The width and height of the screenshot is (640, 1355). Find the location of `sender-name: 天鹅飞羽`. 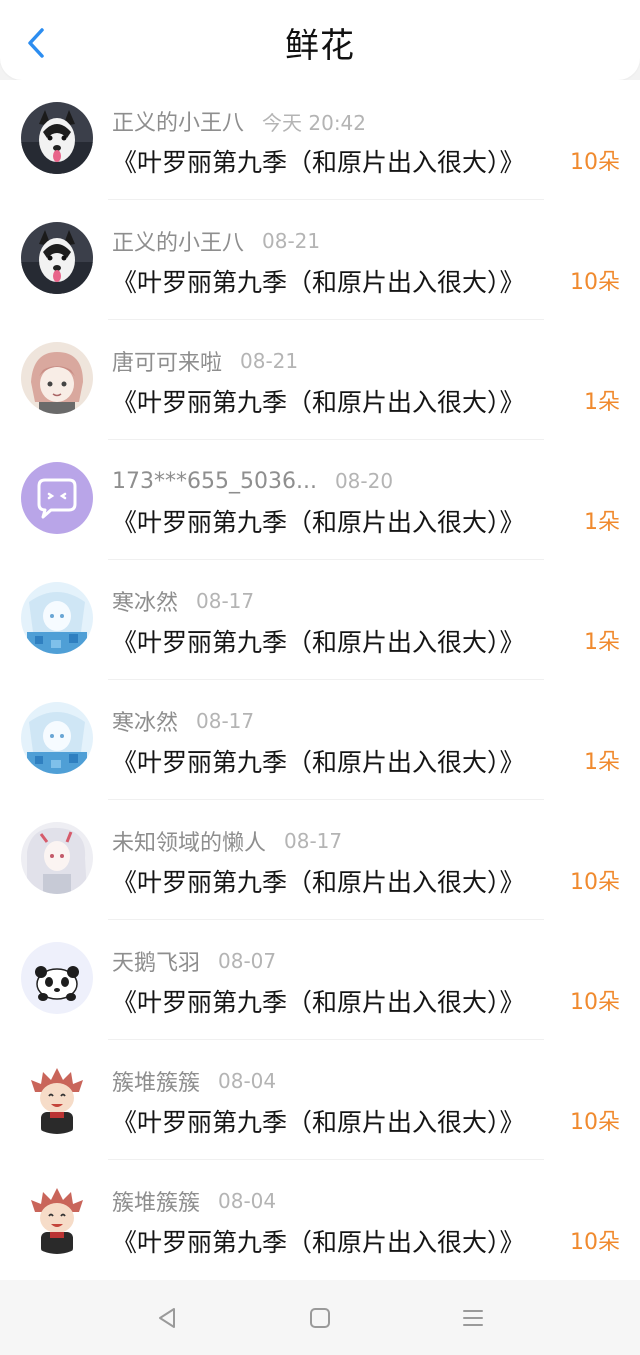

sender-name: 天鹅飞羽 is located at coordinates (156, 961).